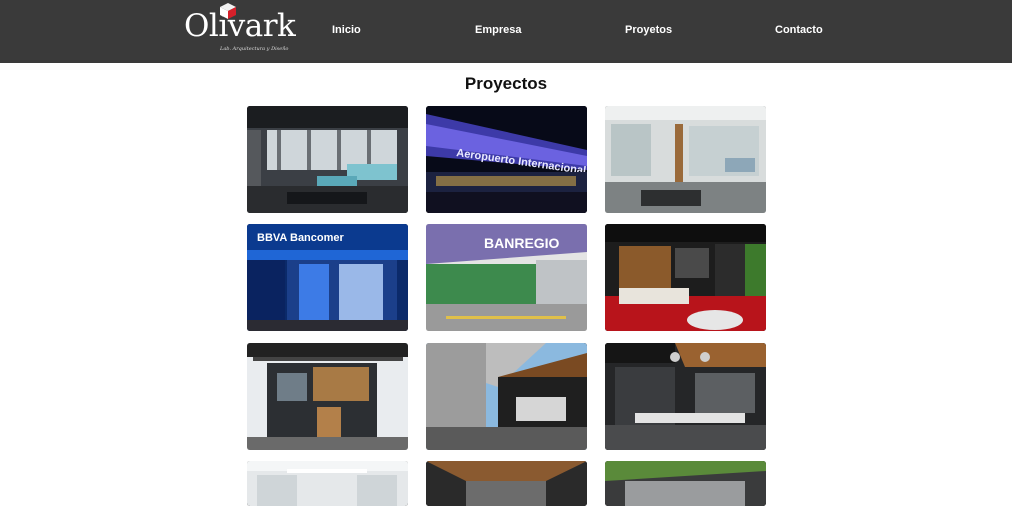  Describe the element at coordinates (799, 30) in the screenshot. I see `nav-contacto: Contacto` at that location.